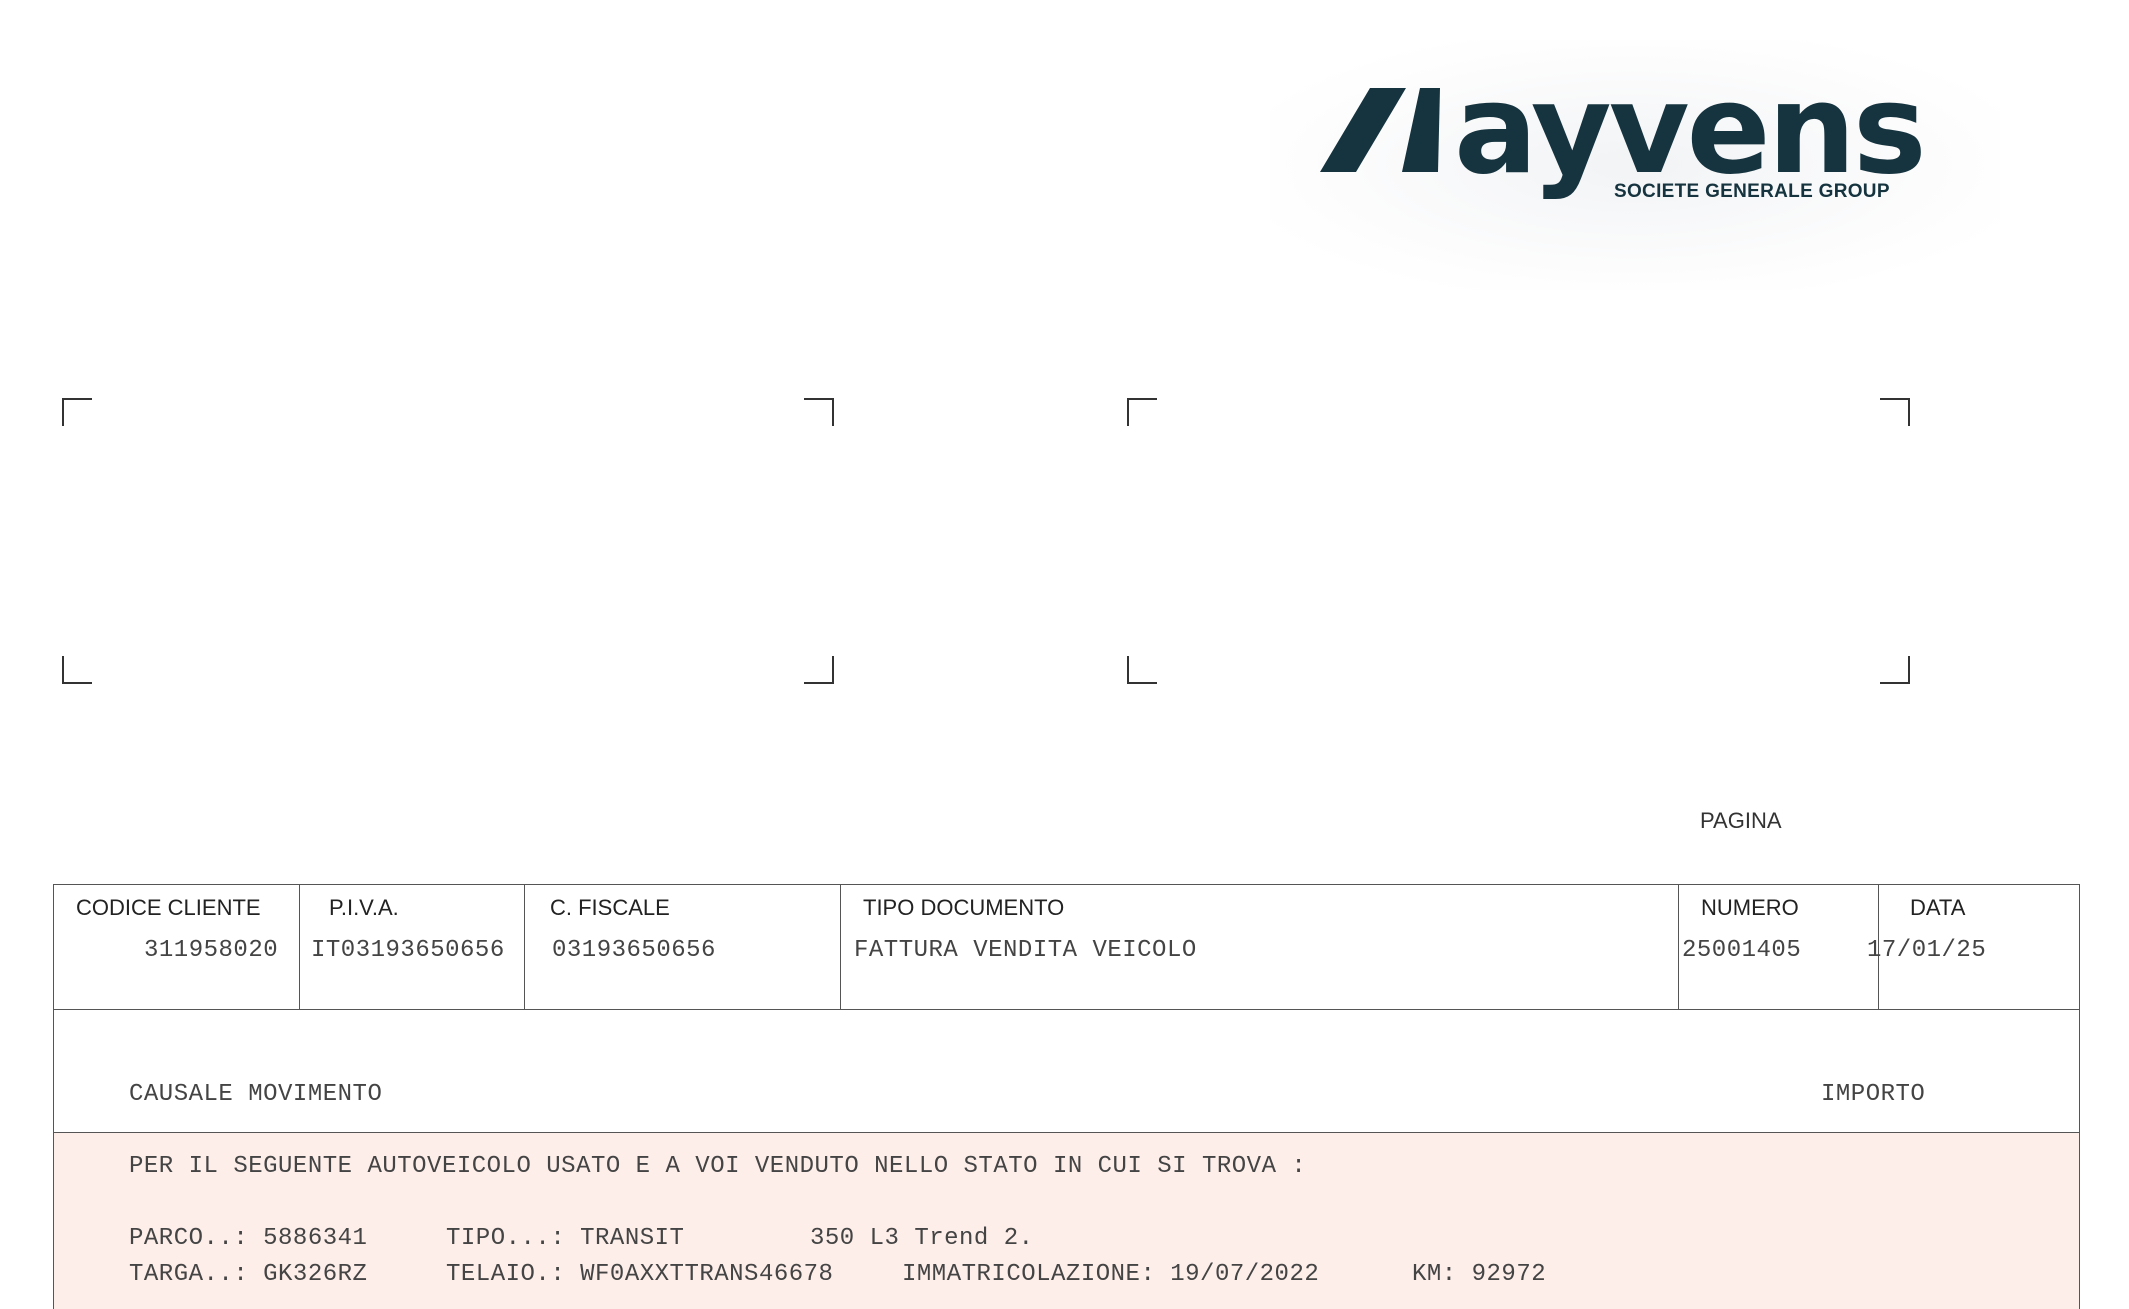  I want to click on piva-value: IT03193650656, so click(408, 950).